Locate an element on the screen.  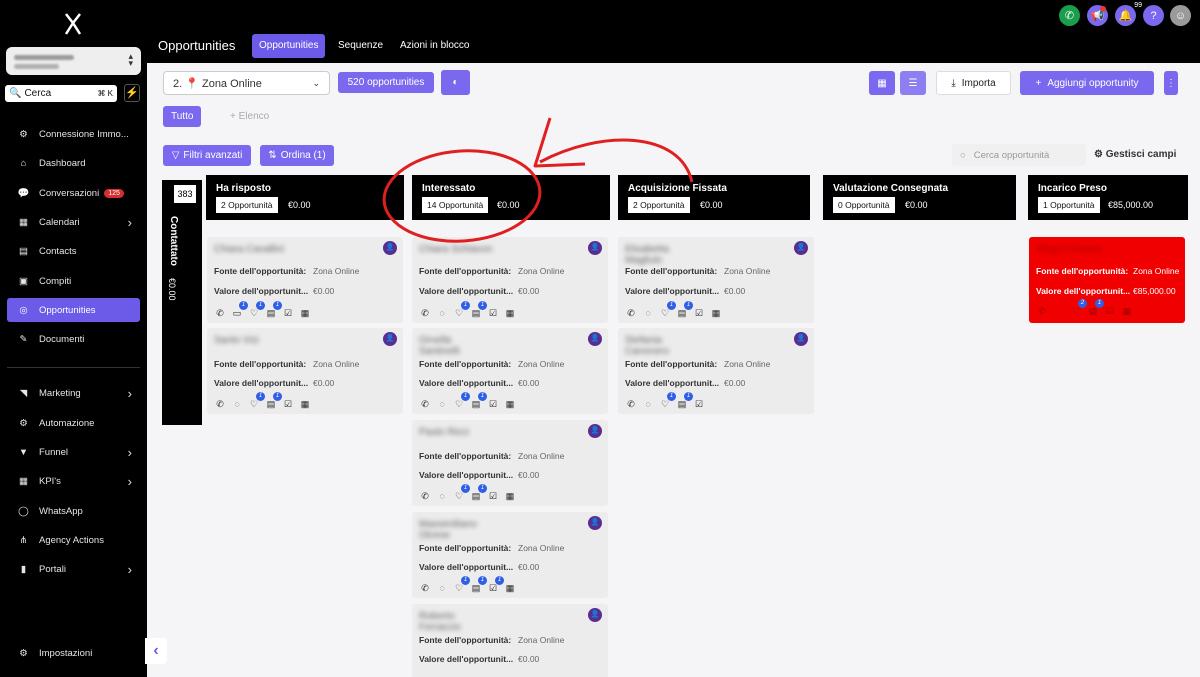
task-icon: ☑ 1 is located at coordinates (495, 585).